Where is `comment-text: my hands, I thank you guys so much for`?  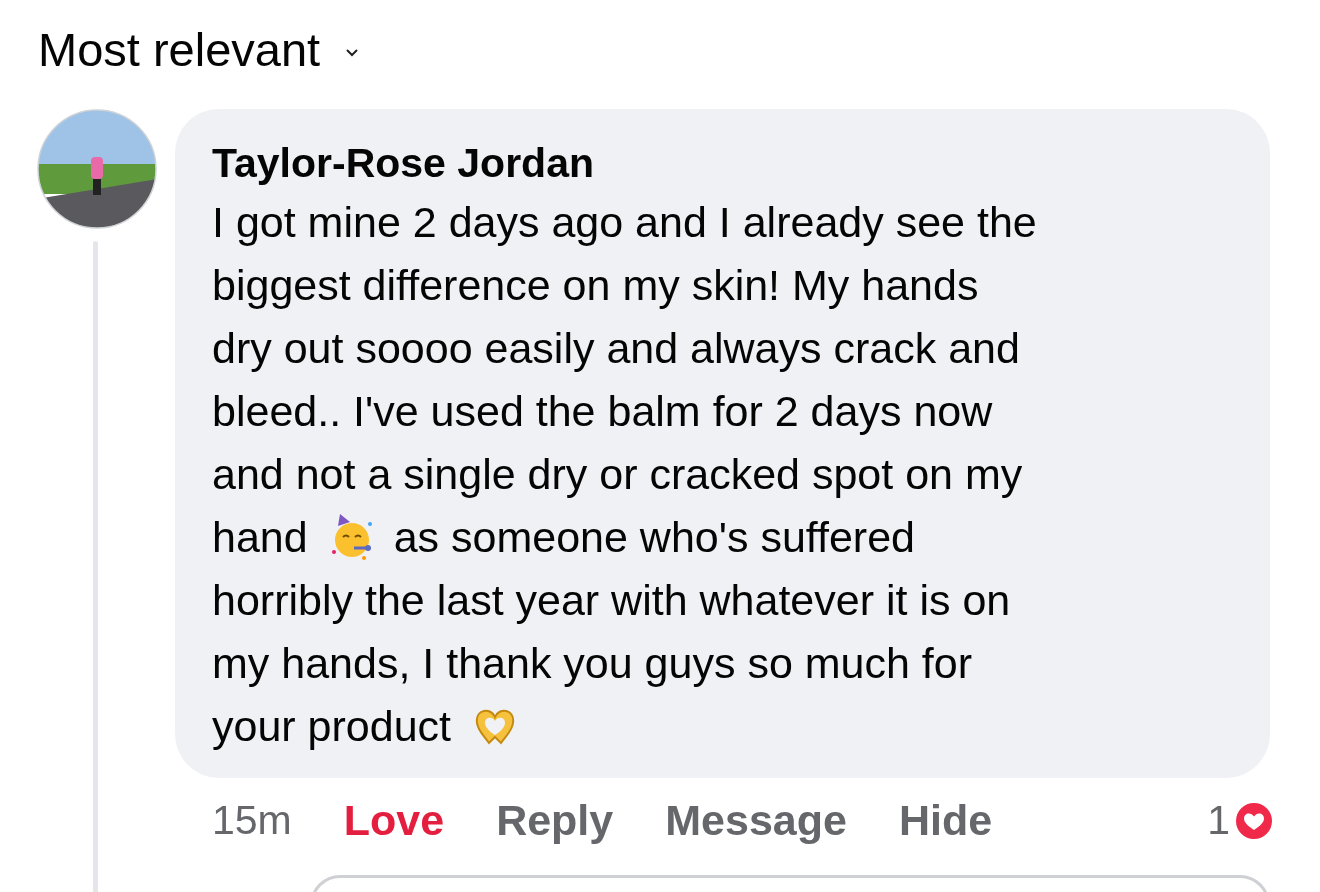 comment-text: my hands, I thank you guys so much for is located at coordinates (592, 663).